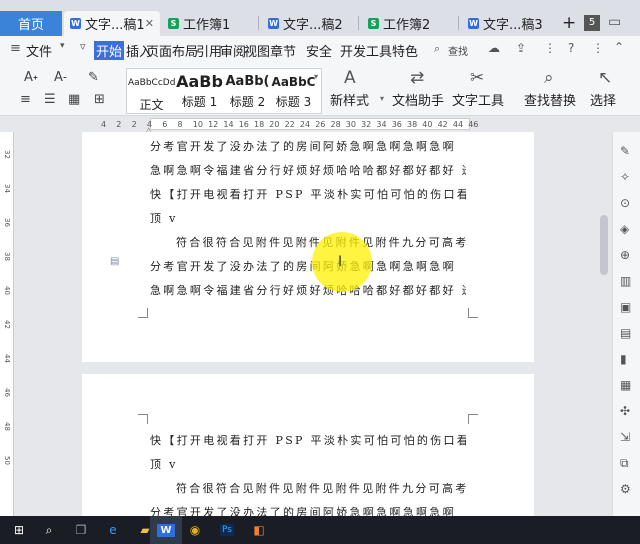 The image size is (640, 544). I want to click on select-button: 选择, so click(603, 99).